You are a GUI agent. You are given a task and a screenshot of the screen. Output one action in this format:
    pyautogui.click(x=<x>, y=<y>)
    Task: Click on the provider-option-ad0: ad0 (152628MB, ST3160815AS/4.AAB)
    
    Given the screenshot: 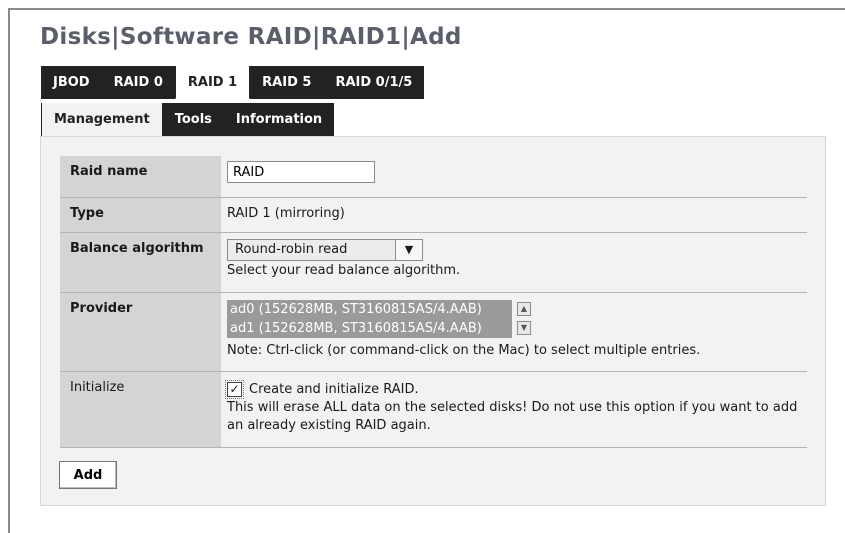 What is the action you would take?
    pyautogui.click(x=369, y=309)
    